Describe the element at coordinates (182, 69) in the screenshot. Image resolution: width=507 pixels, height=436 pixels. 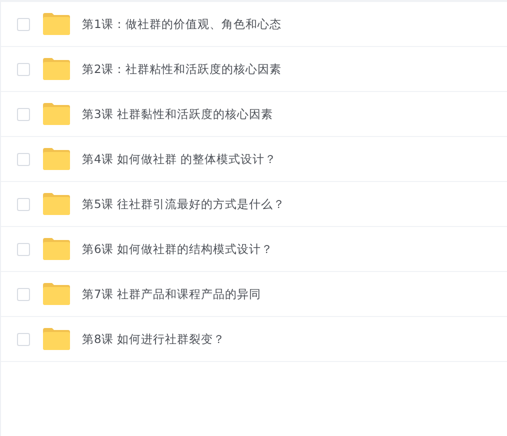
I see `folder-name: 第2课：社群粘性和活跃度的核心因素` at that location.